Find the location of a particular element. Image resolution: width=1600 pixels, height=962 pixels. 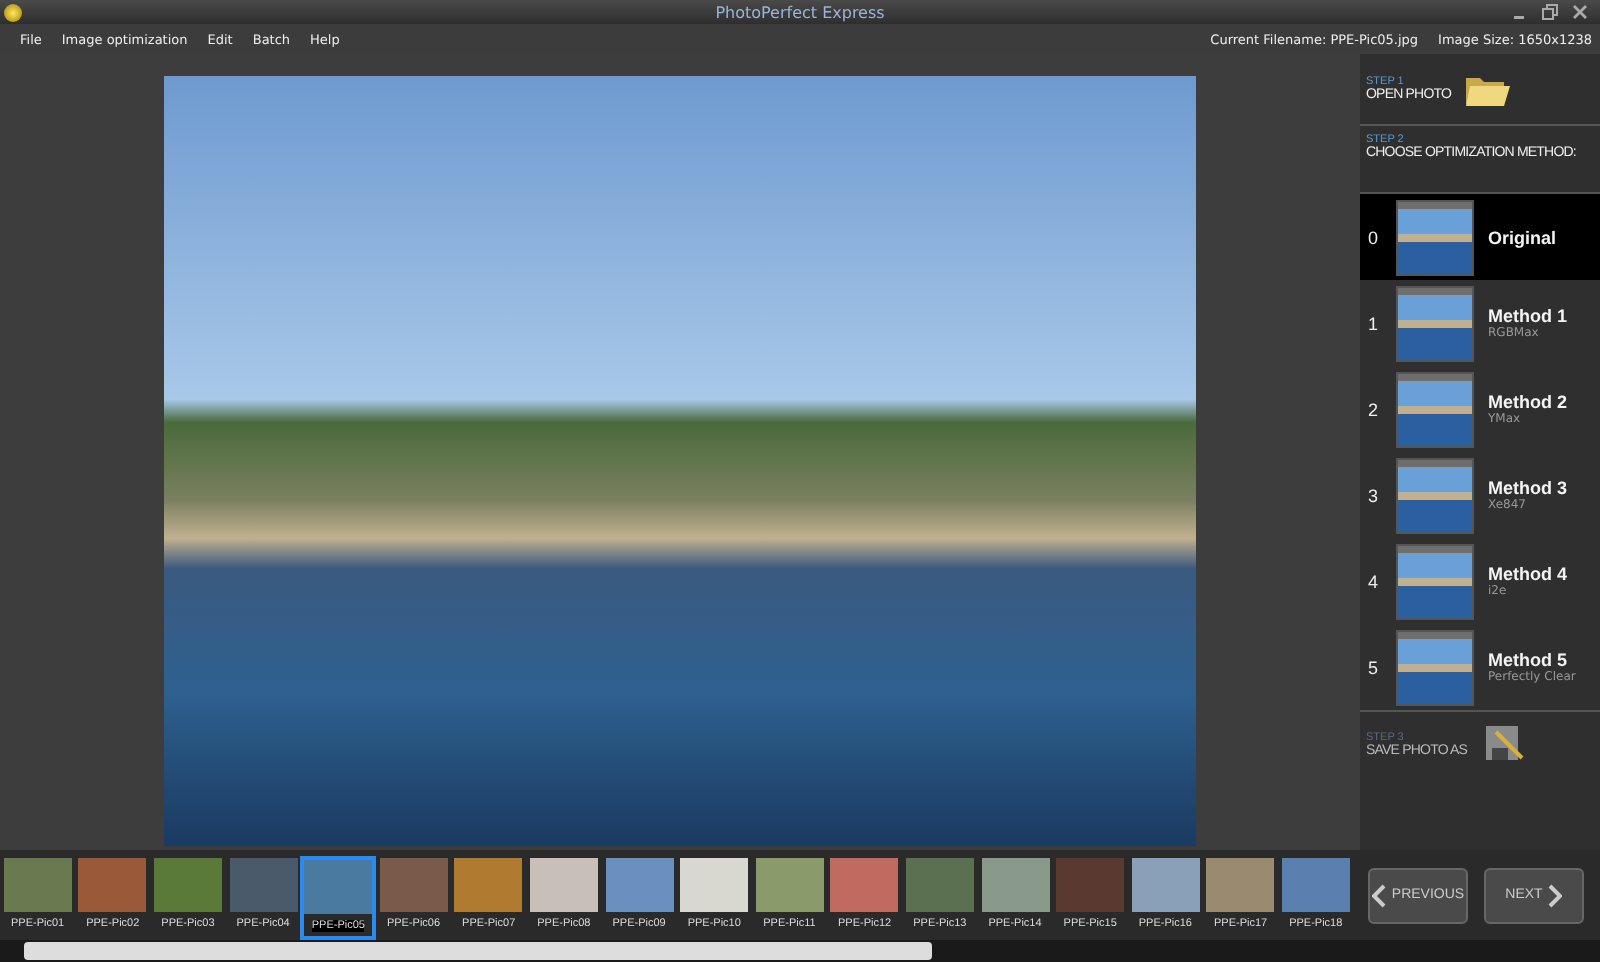

chevron-right-icon is located at coordinates (1555, 895).